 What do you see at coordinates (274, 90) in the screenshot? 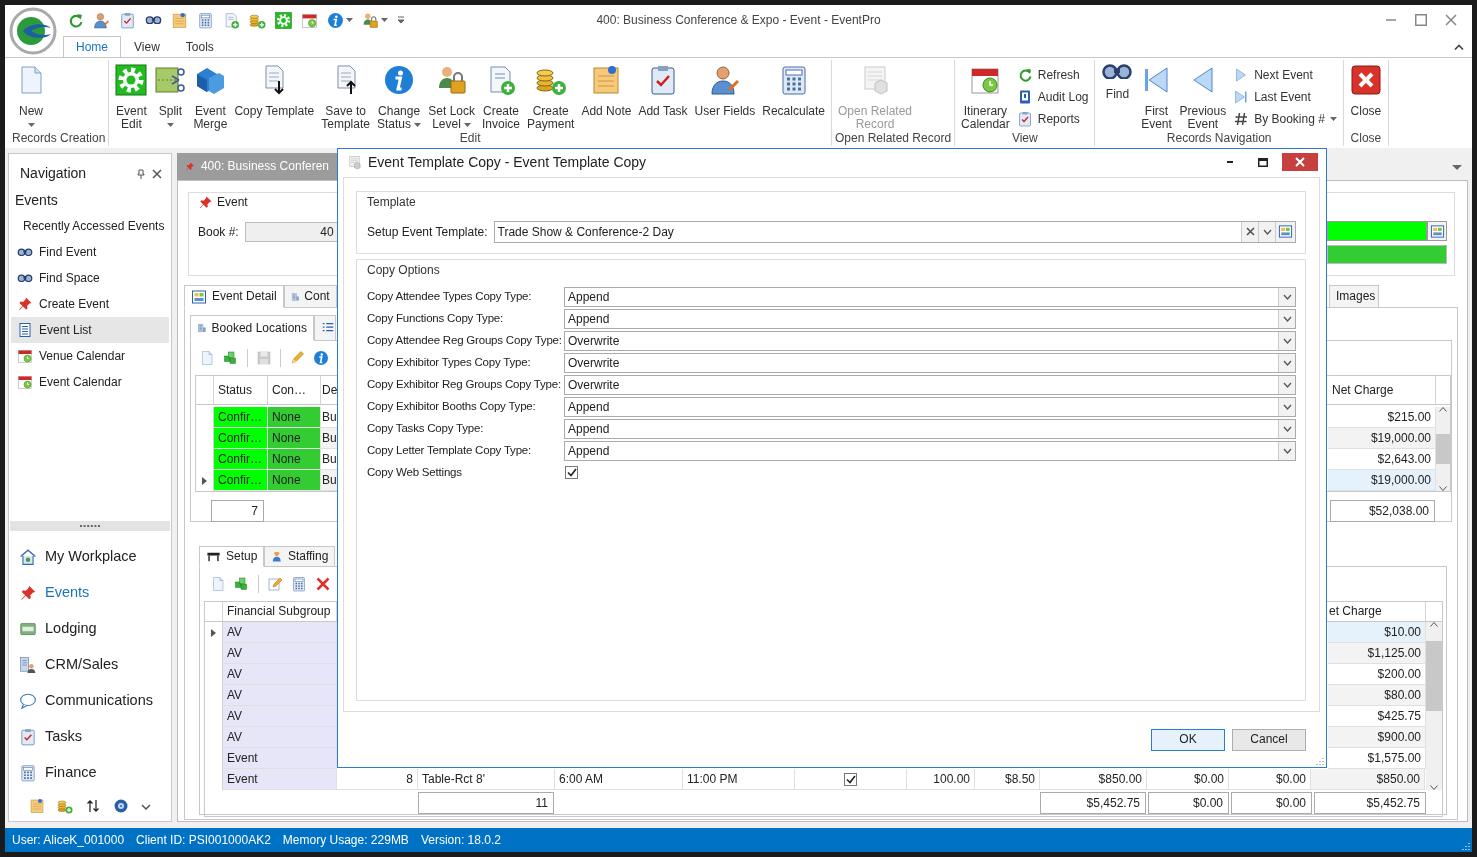
I see `ribbon-button: Copy Template` at bounding box center [274, 90].